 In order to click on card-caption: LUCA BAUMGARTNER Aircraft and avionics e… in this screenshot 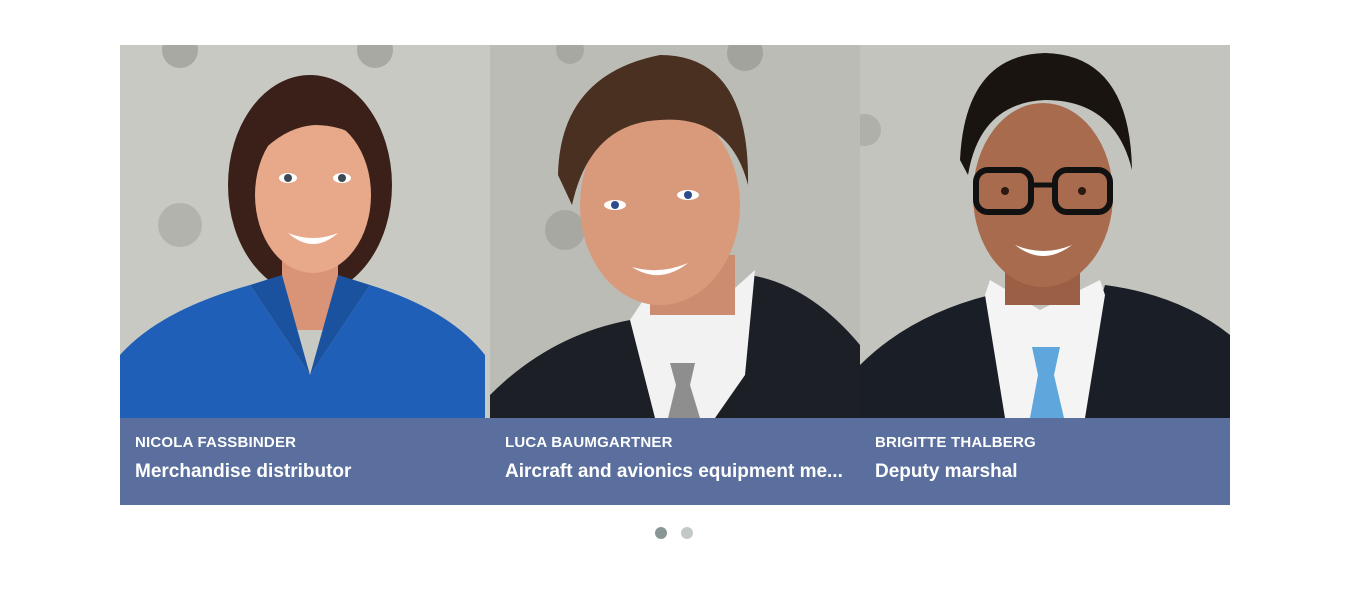, I will do `click(675, 461)`.